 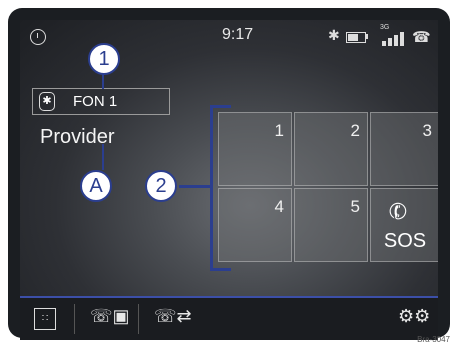 What do you see at coordinates (173, 316) in the screenshot?
I see `call-list-icon: ☏⇄` at bounding box center [173, 316].